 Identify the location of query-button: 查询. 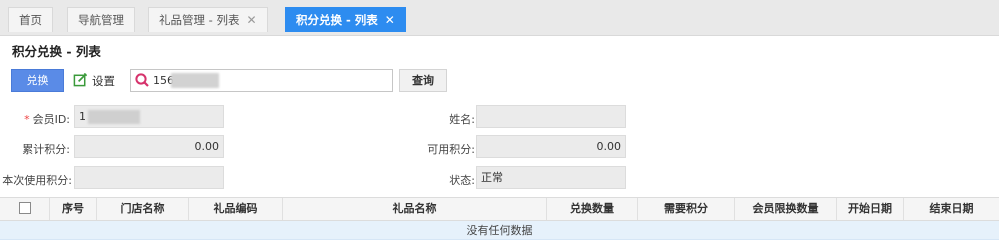
(423, 80).